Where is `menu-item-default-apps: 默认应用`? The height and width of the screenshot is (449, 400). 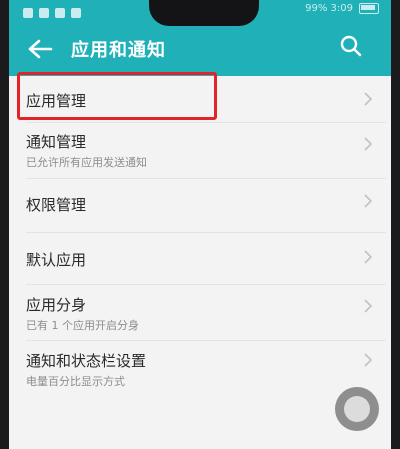 menu-item-default-apps: 默认应用 is located at coordinates (200, 258).